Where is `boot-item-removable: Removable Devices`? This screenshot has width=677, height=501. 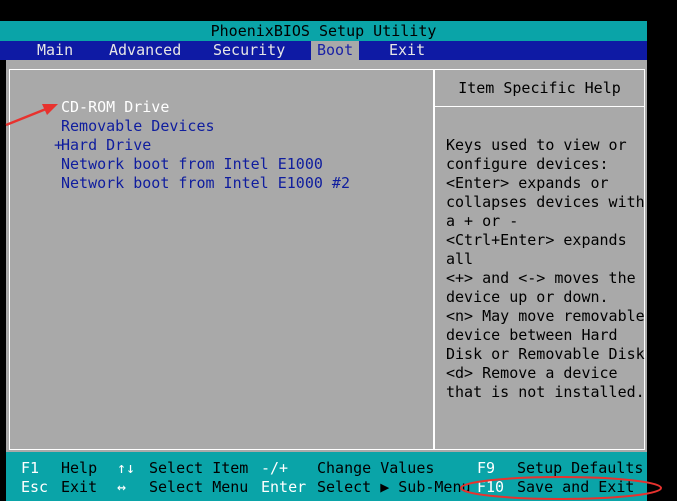
boot-item-removable: Removable Devices is located at coordinates (138, 126).